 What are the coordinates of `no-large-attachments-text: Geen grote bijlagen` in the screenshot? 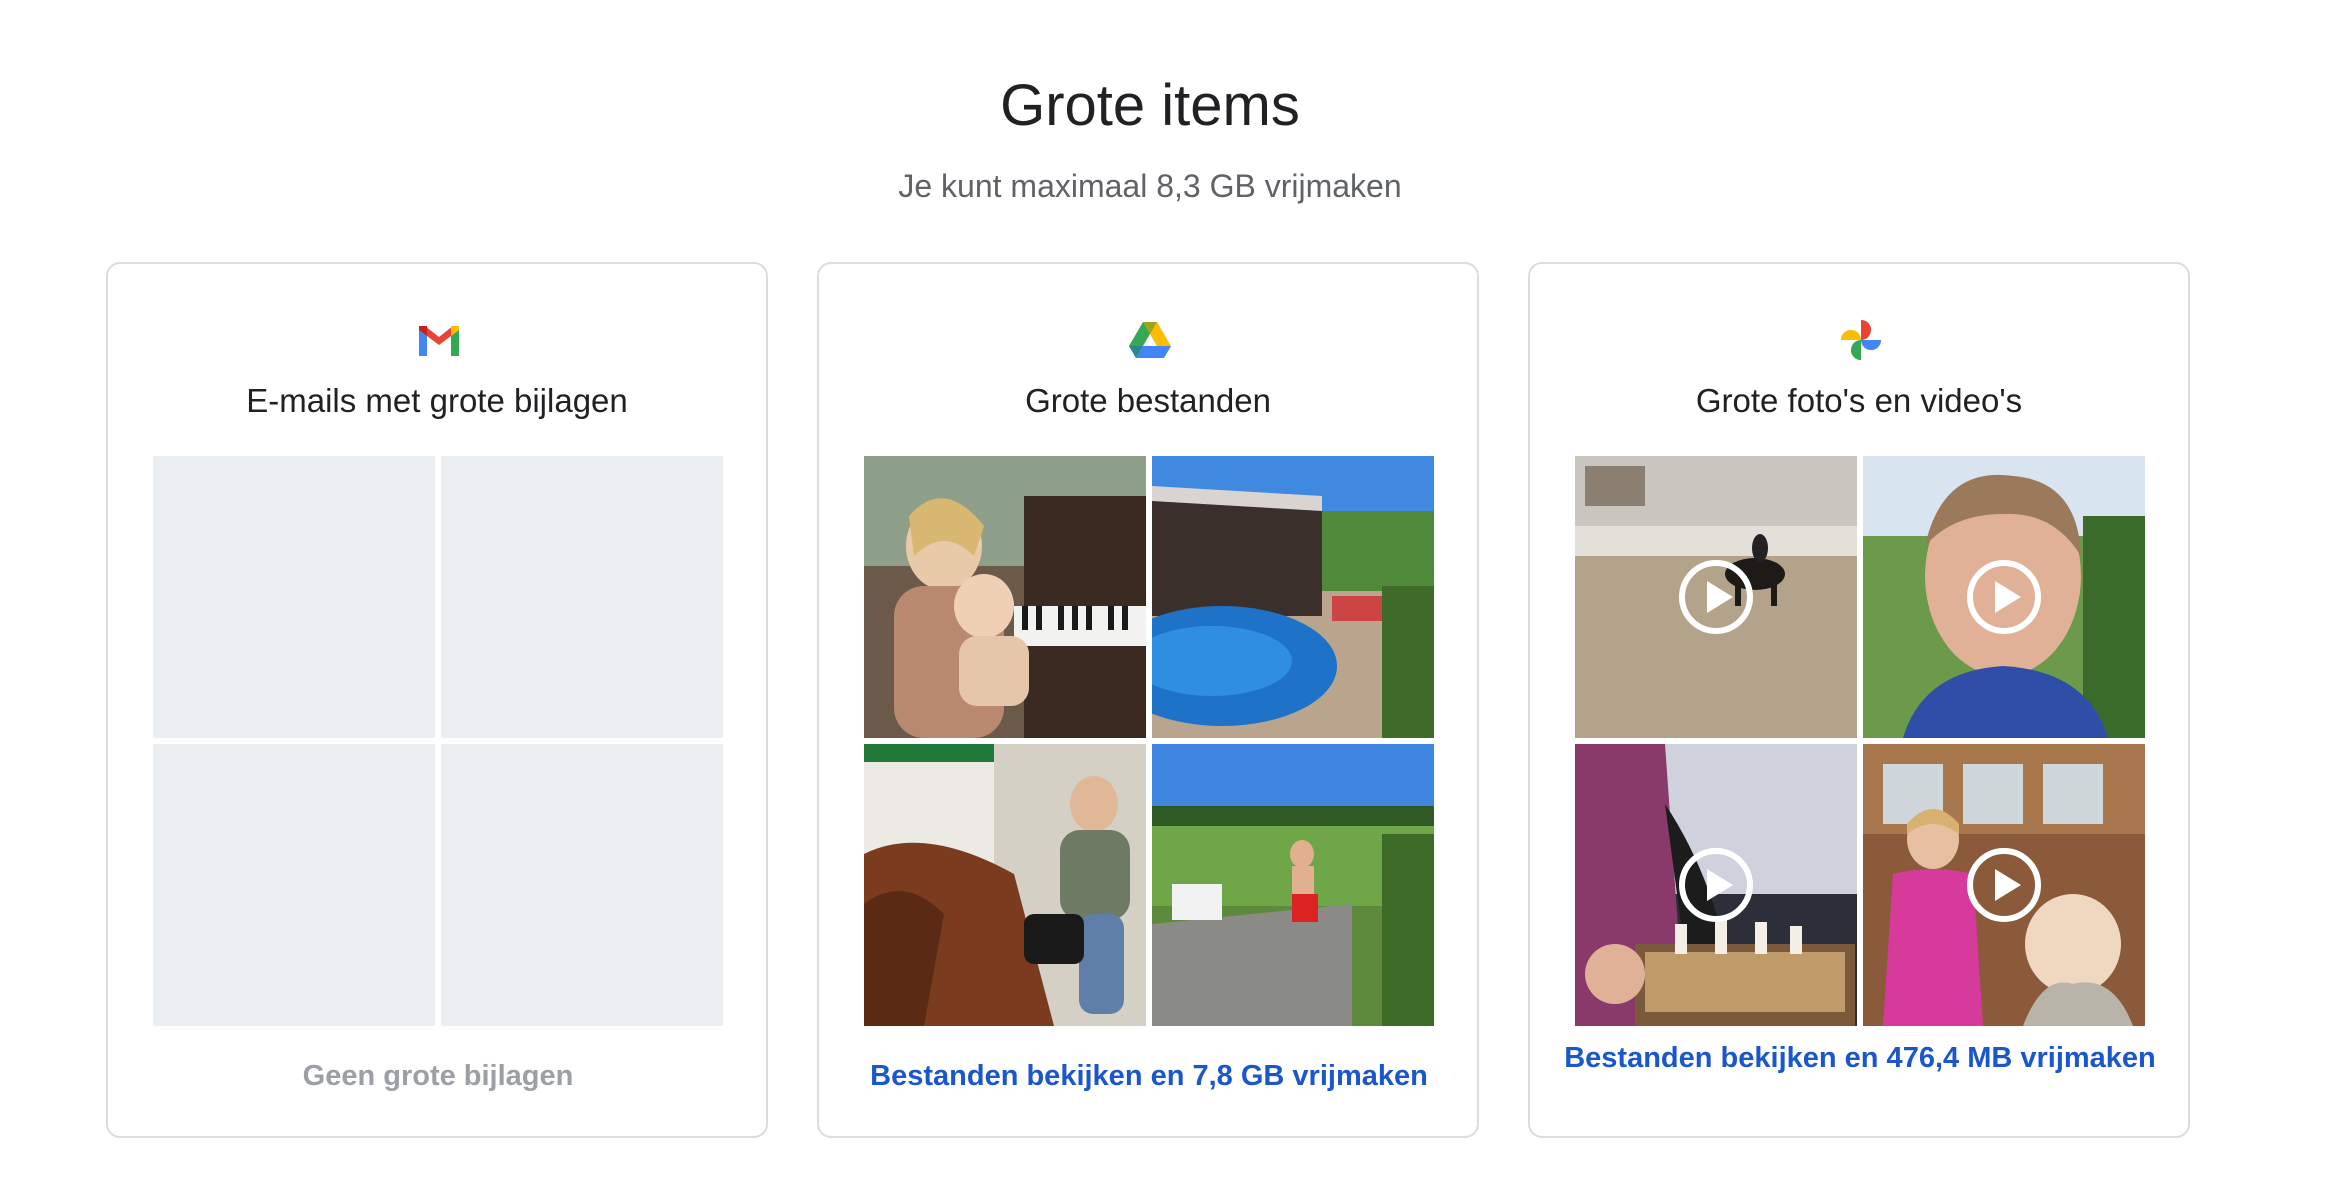 It's located at (438, 1076).